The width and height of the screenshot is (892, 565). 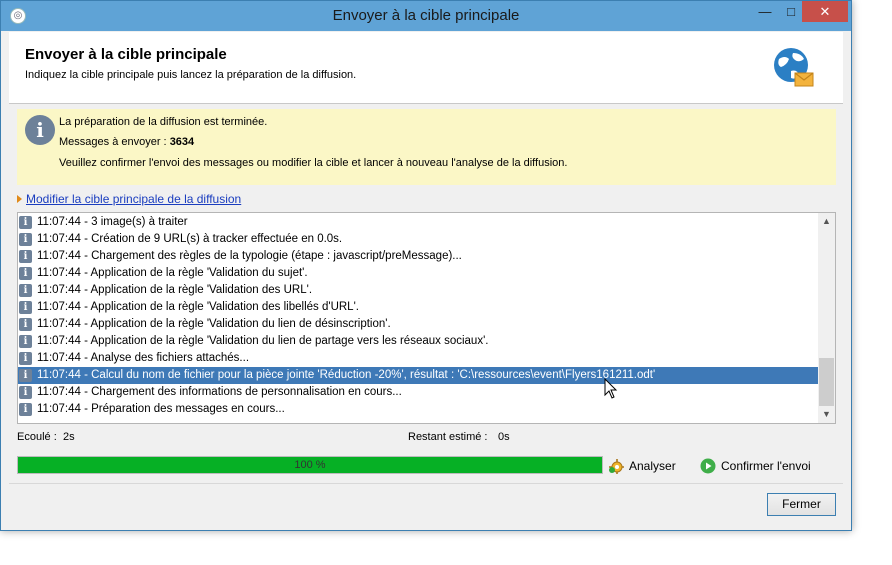 I want to click on remaining-label: Restant estimé :, so click(x=448, y=437).